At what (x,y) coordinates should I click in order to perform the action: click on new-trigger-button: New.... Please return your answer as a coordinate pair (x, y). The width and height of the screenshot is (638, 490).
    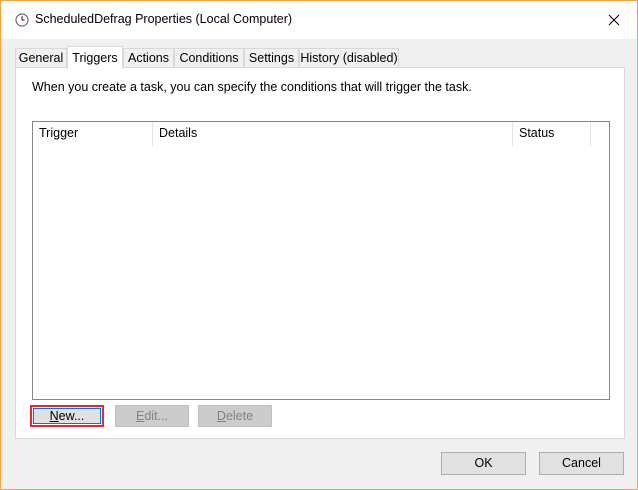
    Looking at the image, I should click on (67, 416).